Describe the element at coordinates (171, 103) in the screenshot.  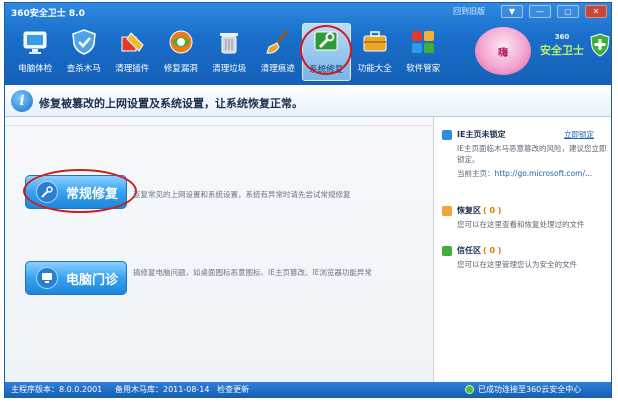
I see `info-message: 修复被篡改的上网设置及系统设置，让系统恢复正常。` at that location.